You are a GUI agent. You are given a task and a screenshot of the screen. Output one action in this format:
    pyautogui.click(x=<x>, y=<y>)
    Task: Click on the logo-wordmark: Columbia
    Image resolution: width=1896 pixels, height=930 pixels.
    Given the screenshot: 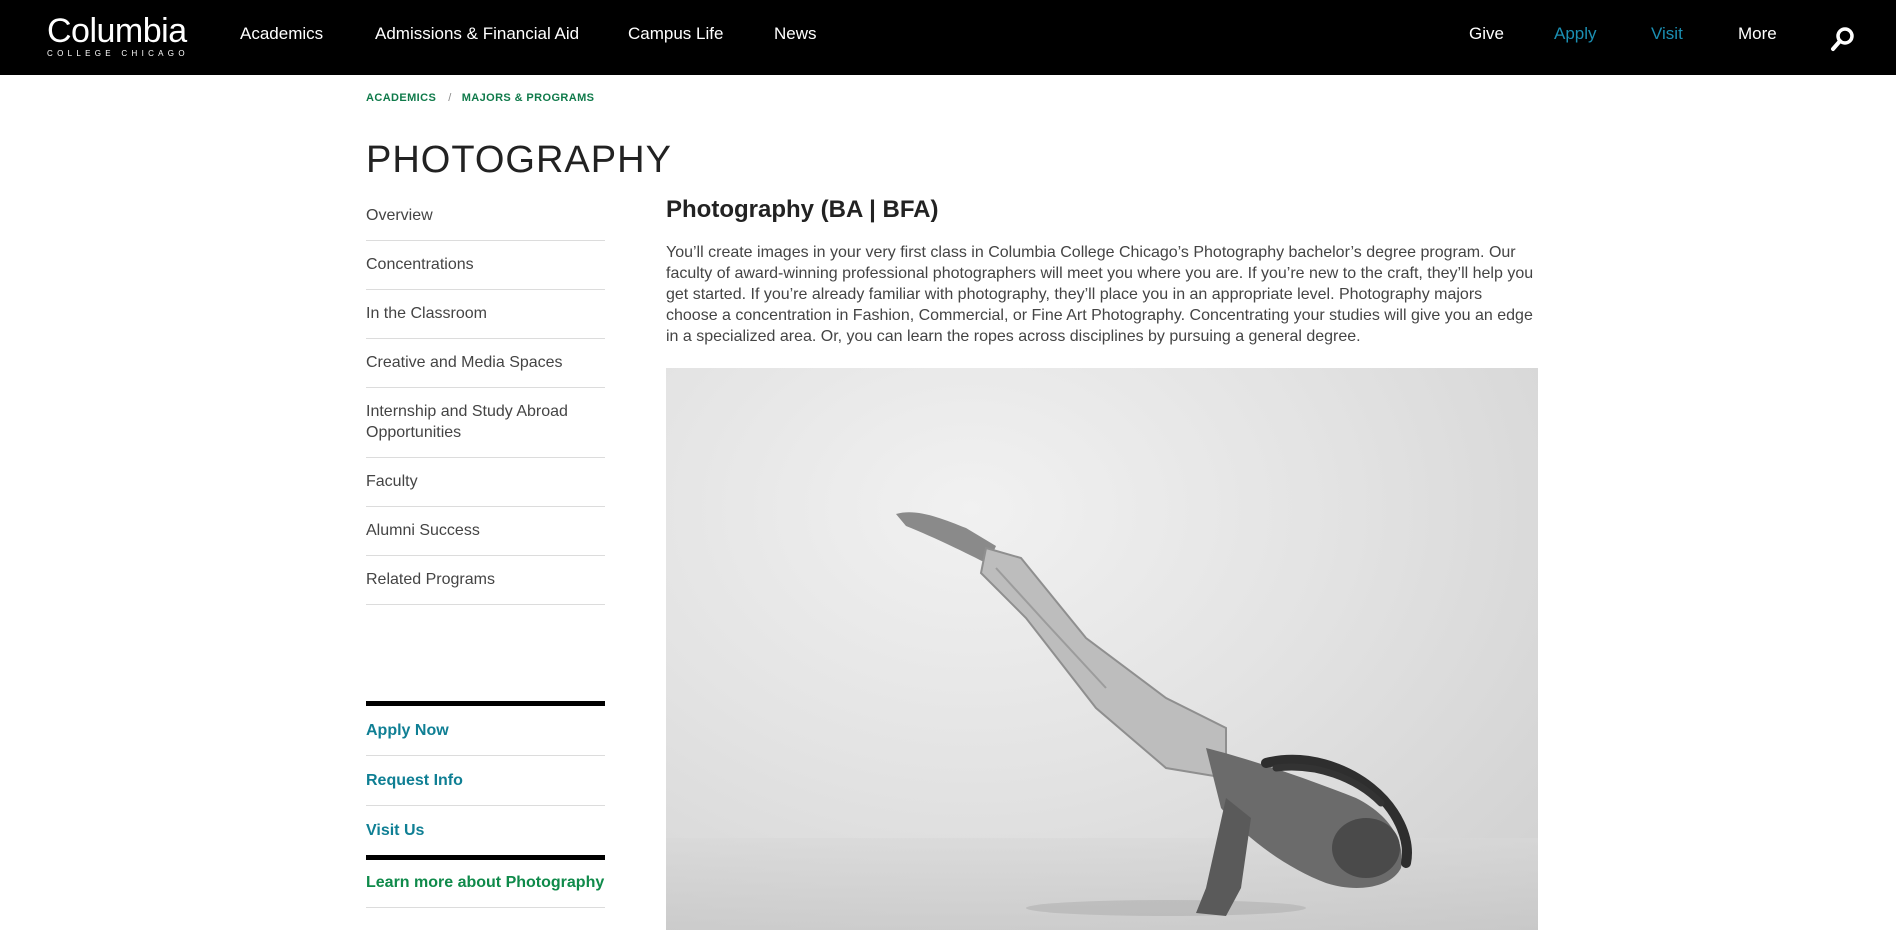 What is the action you would take?
    pyautogui.click(x=117, y=31)
    